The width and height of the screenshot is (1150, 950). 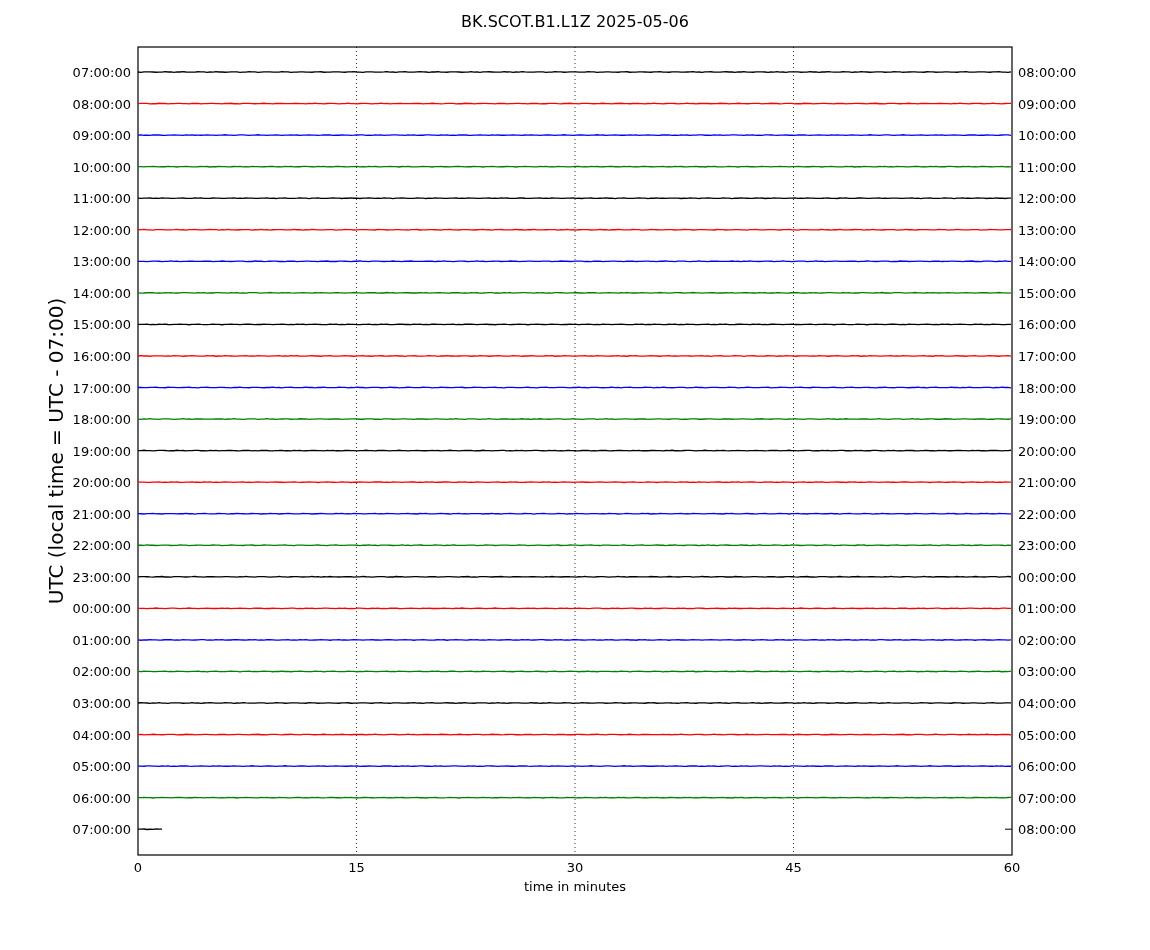 What do you see at coordinates (575, 21) in the screenshot?
I see `plot-title: BK.SCOT.B1.L1Z 2025-05-06` at bounding box center [575, 21].